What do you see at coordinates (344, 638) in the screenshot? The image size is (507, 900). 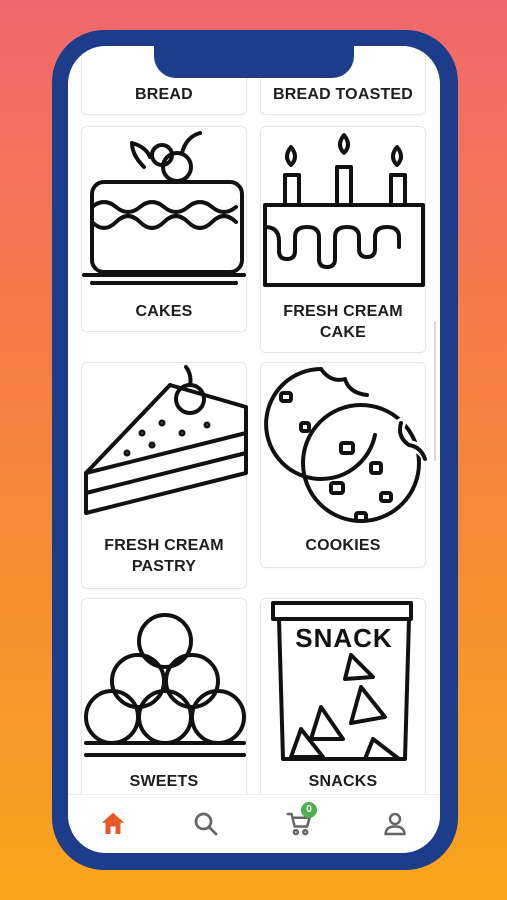 I see `snack-bag-text: SNACK` at bounding box center [344, 638].